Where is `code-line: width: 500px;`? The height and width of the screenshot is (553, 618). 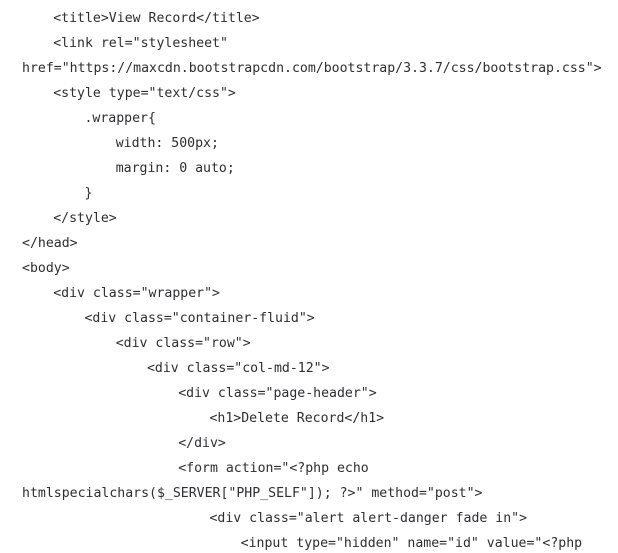 code-line: width: 500px; is located at coordinates (167, 143).